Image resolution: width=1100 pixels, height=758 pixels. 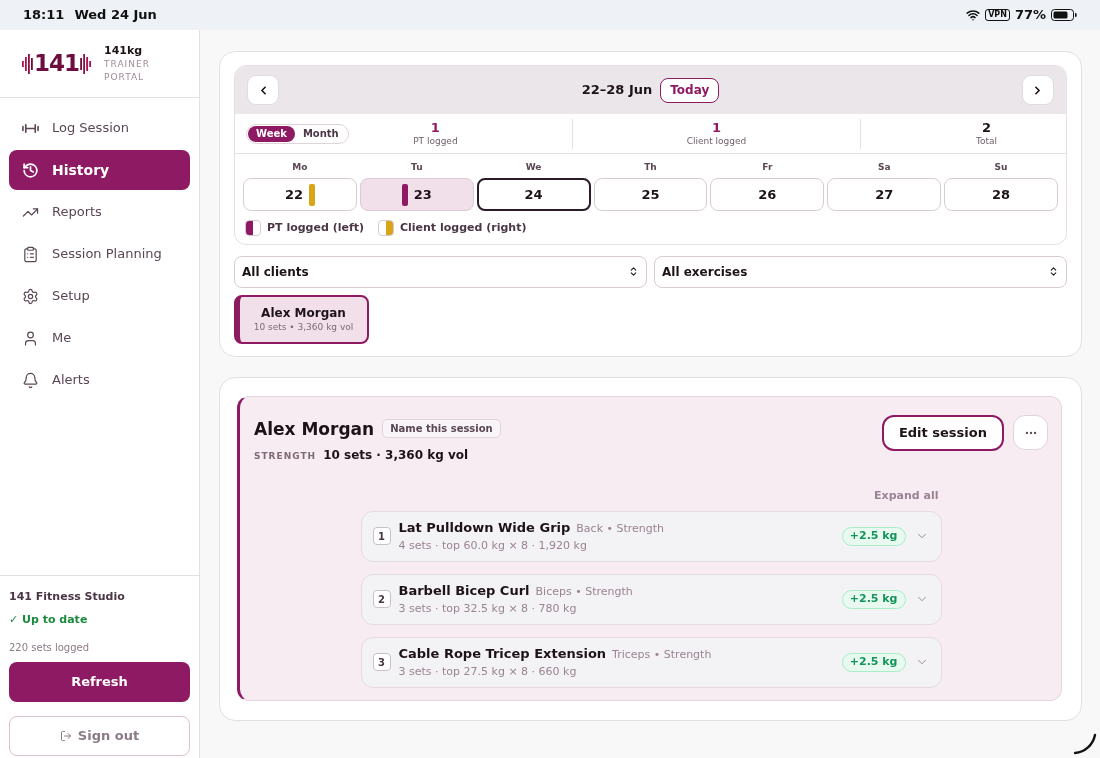 I want to click on filter-select: All clients, so click(x=440, y=271).